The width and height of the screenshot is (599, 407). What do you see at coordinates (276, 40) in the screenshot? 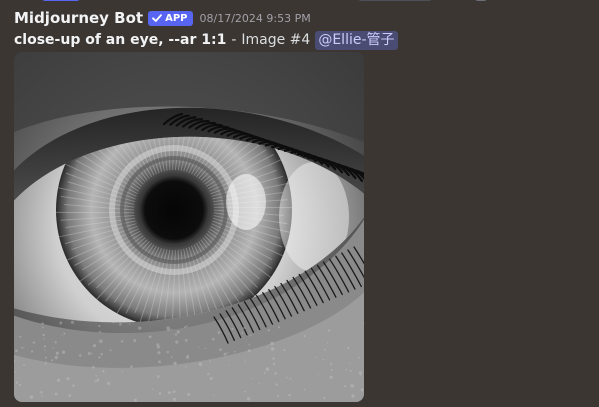
I see `image-label: Image #4` at bounding box center [276, 40].